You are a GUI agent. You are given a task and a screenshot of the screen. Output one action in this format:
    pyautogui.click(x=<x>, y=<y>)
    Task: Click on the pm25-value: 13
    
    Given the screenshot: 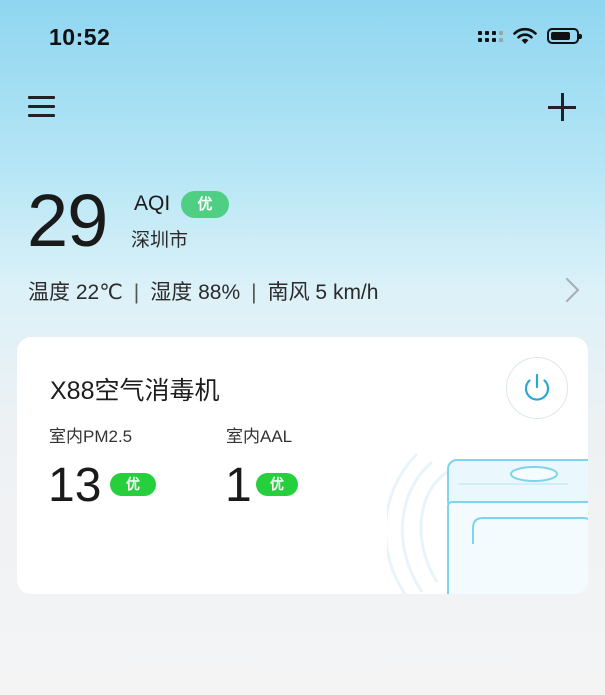 What is the action you would take?
    pyautogui.click(x=75, y=485)
    